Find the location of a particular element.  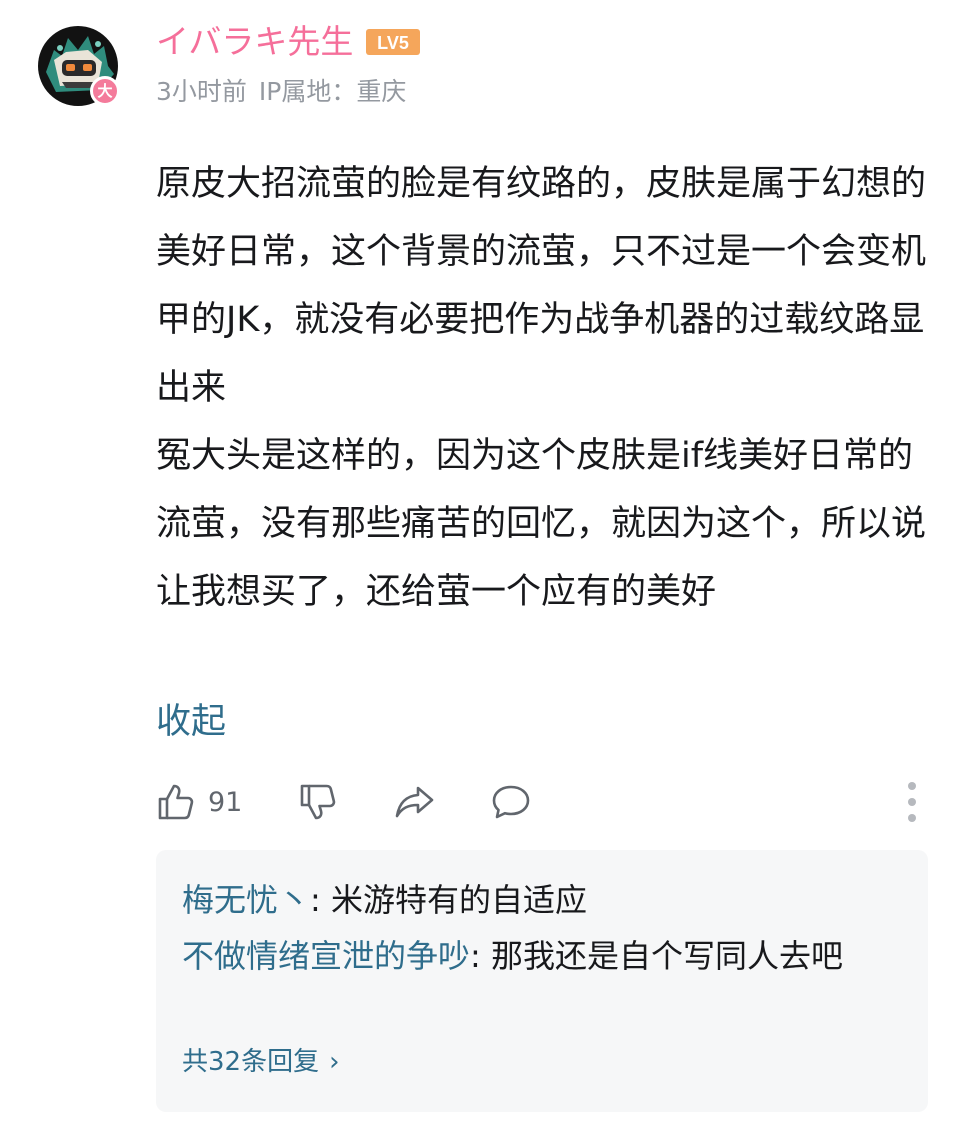

like-button: 91 is located at coordinates (199, 802).